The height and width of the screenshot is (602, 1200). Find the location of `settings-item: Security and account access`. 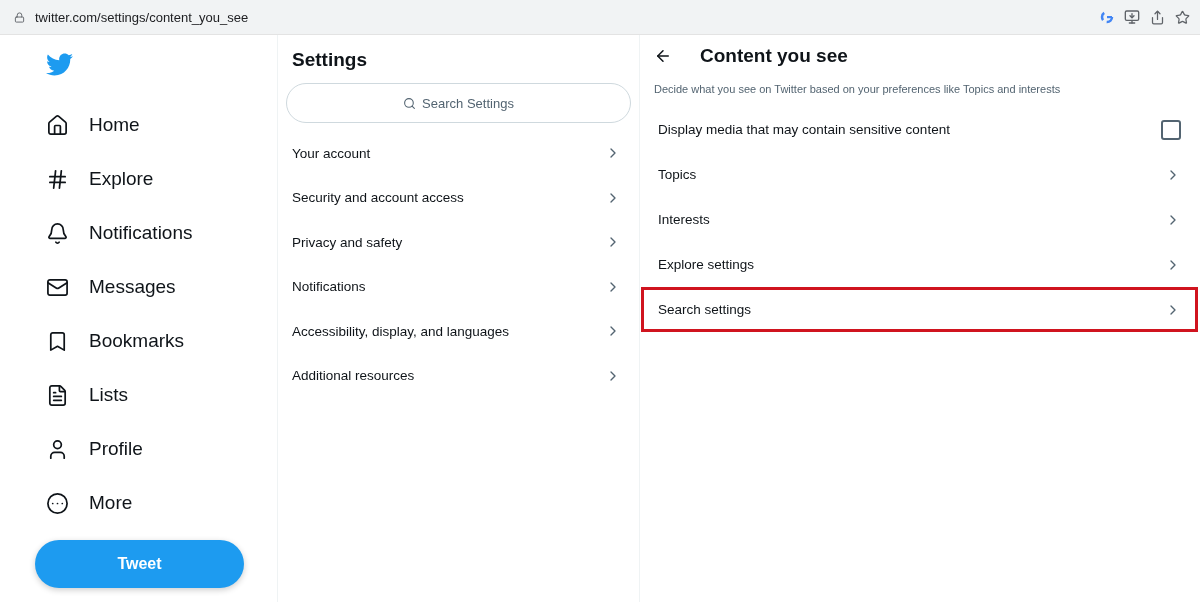

settings-item: Security and account access is located at coordinates (458, 197).